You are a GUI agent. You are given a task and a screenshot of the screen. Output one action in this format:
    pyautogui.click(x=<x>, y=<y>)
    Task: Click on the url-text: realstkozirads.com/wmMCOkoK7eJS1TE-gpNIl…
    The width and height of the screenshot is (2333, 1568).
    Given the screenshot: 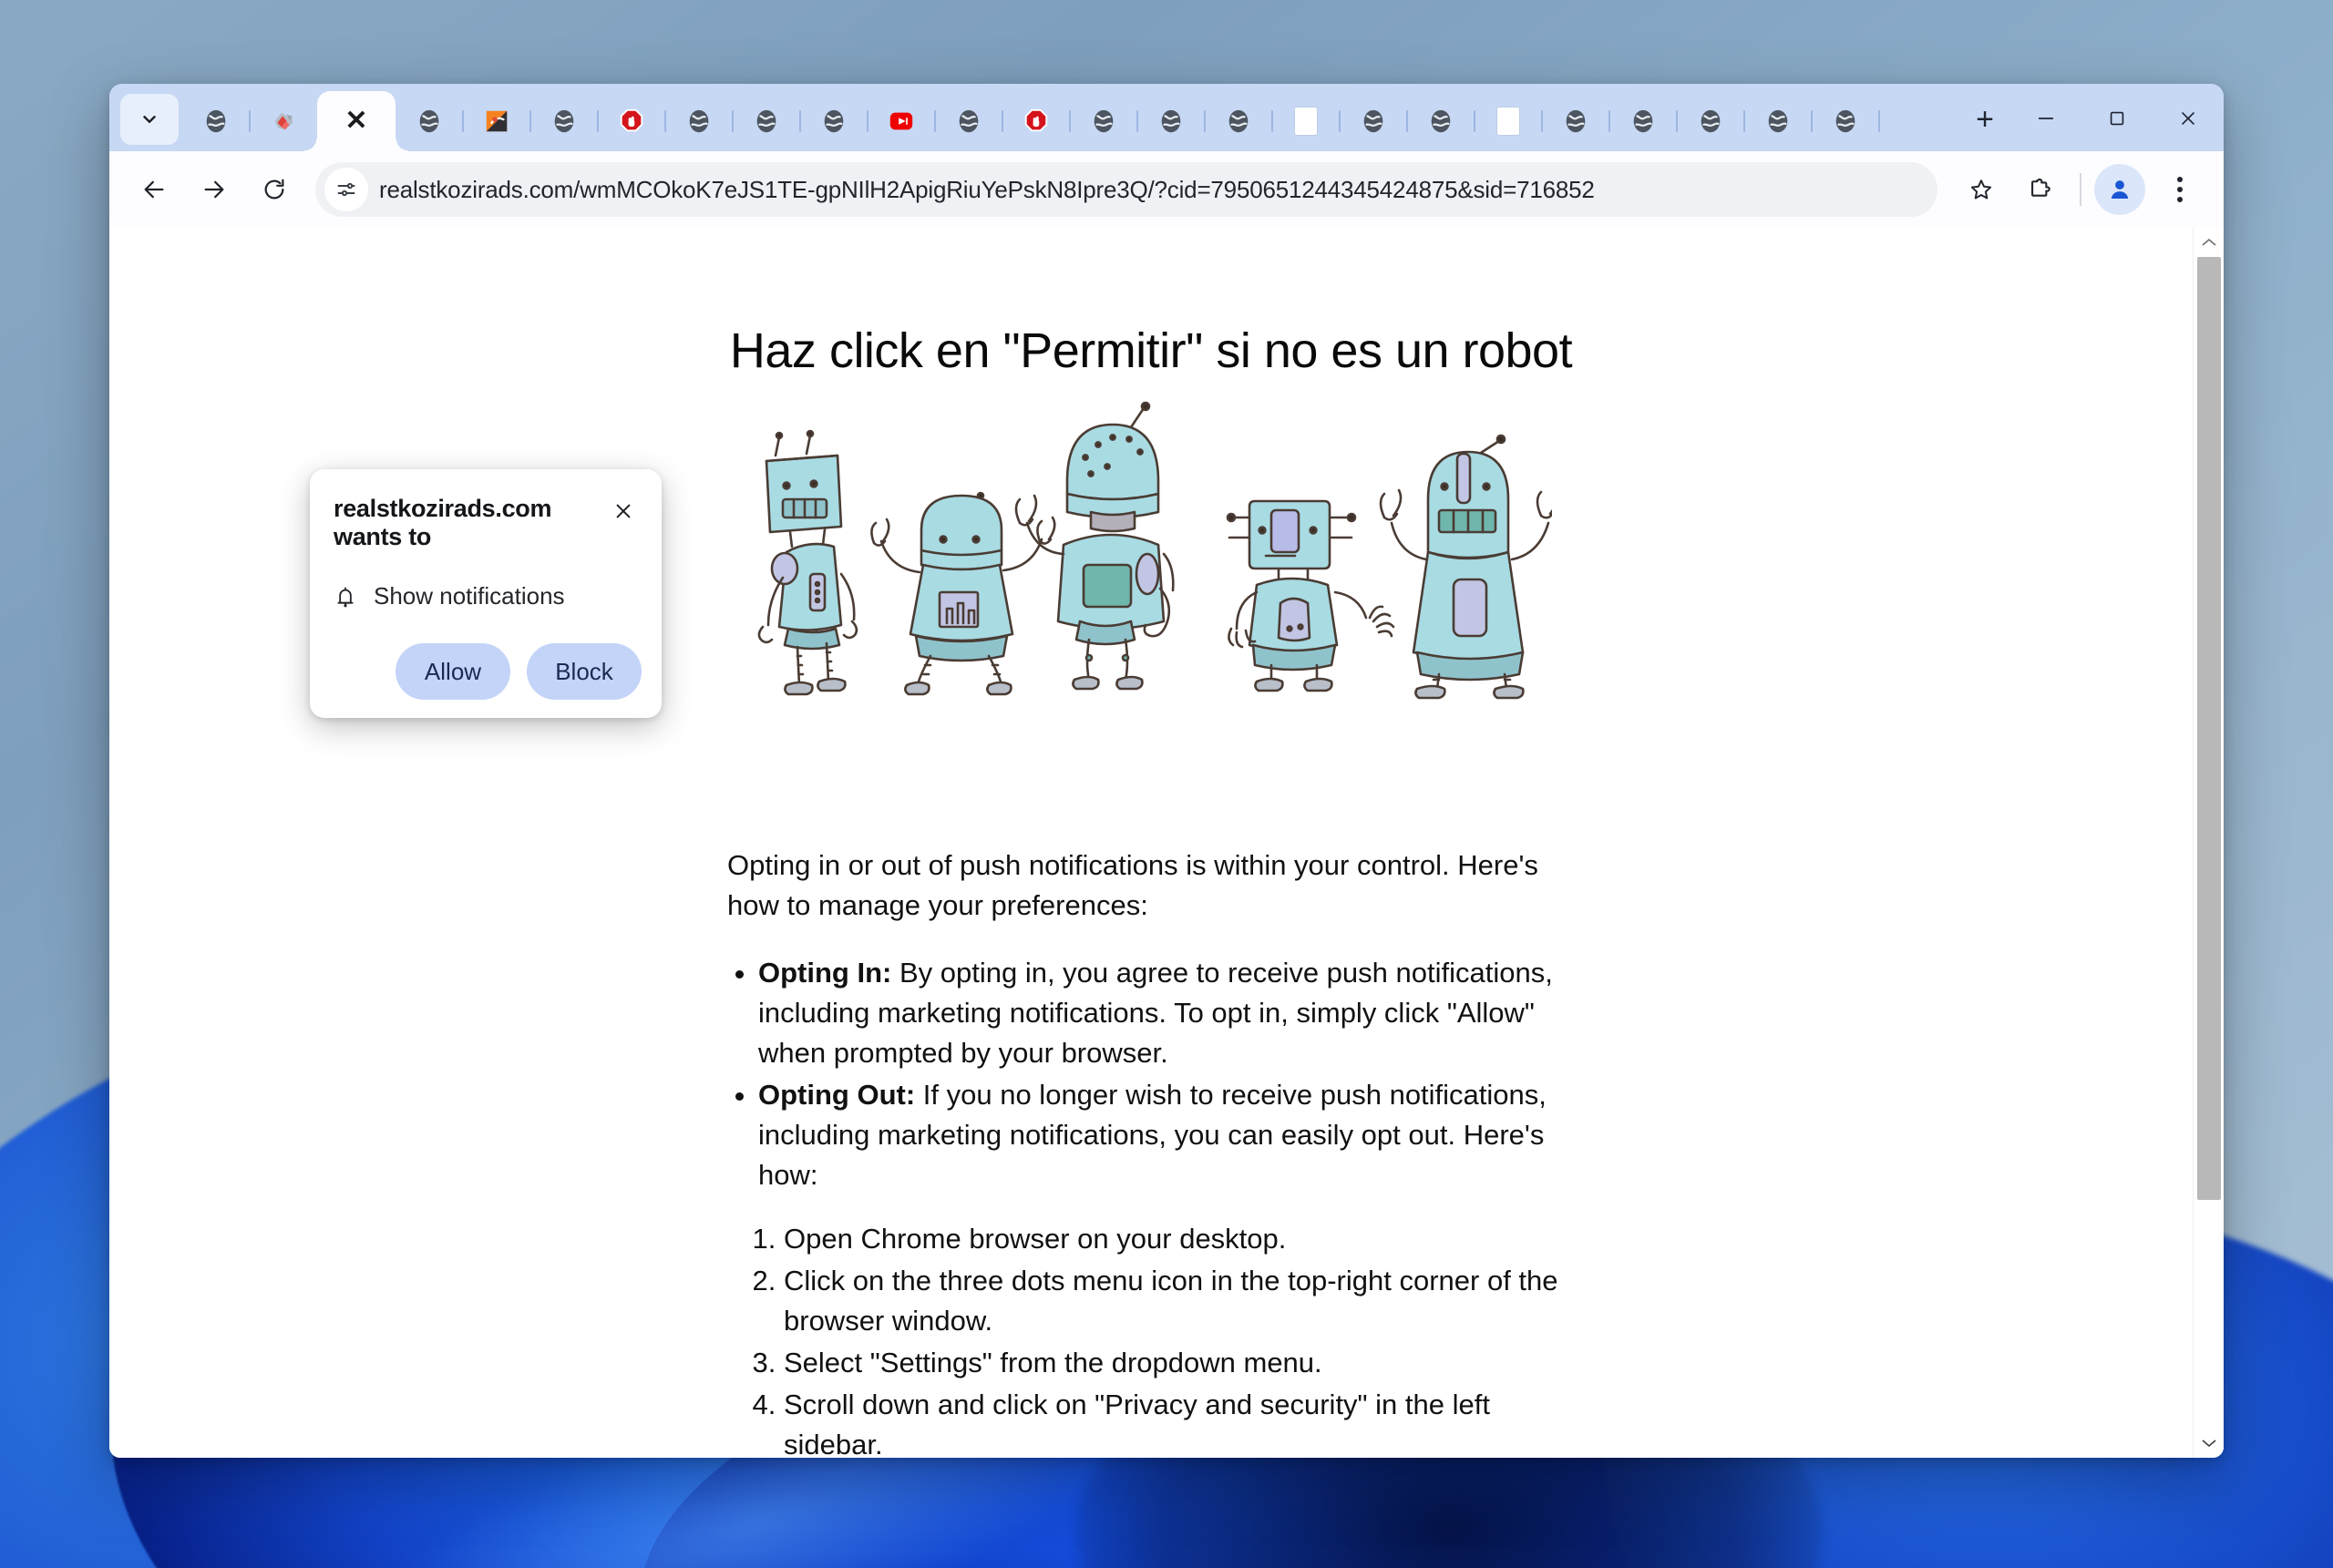 What is the action you would take?
    pyautogui.click(x=987, y=190)
    